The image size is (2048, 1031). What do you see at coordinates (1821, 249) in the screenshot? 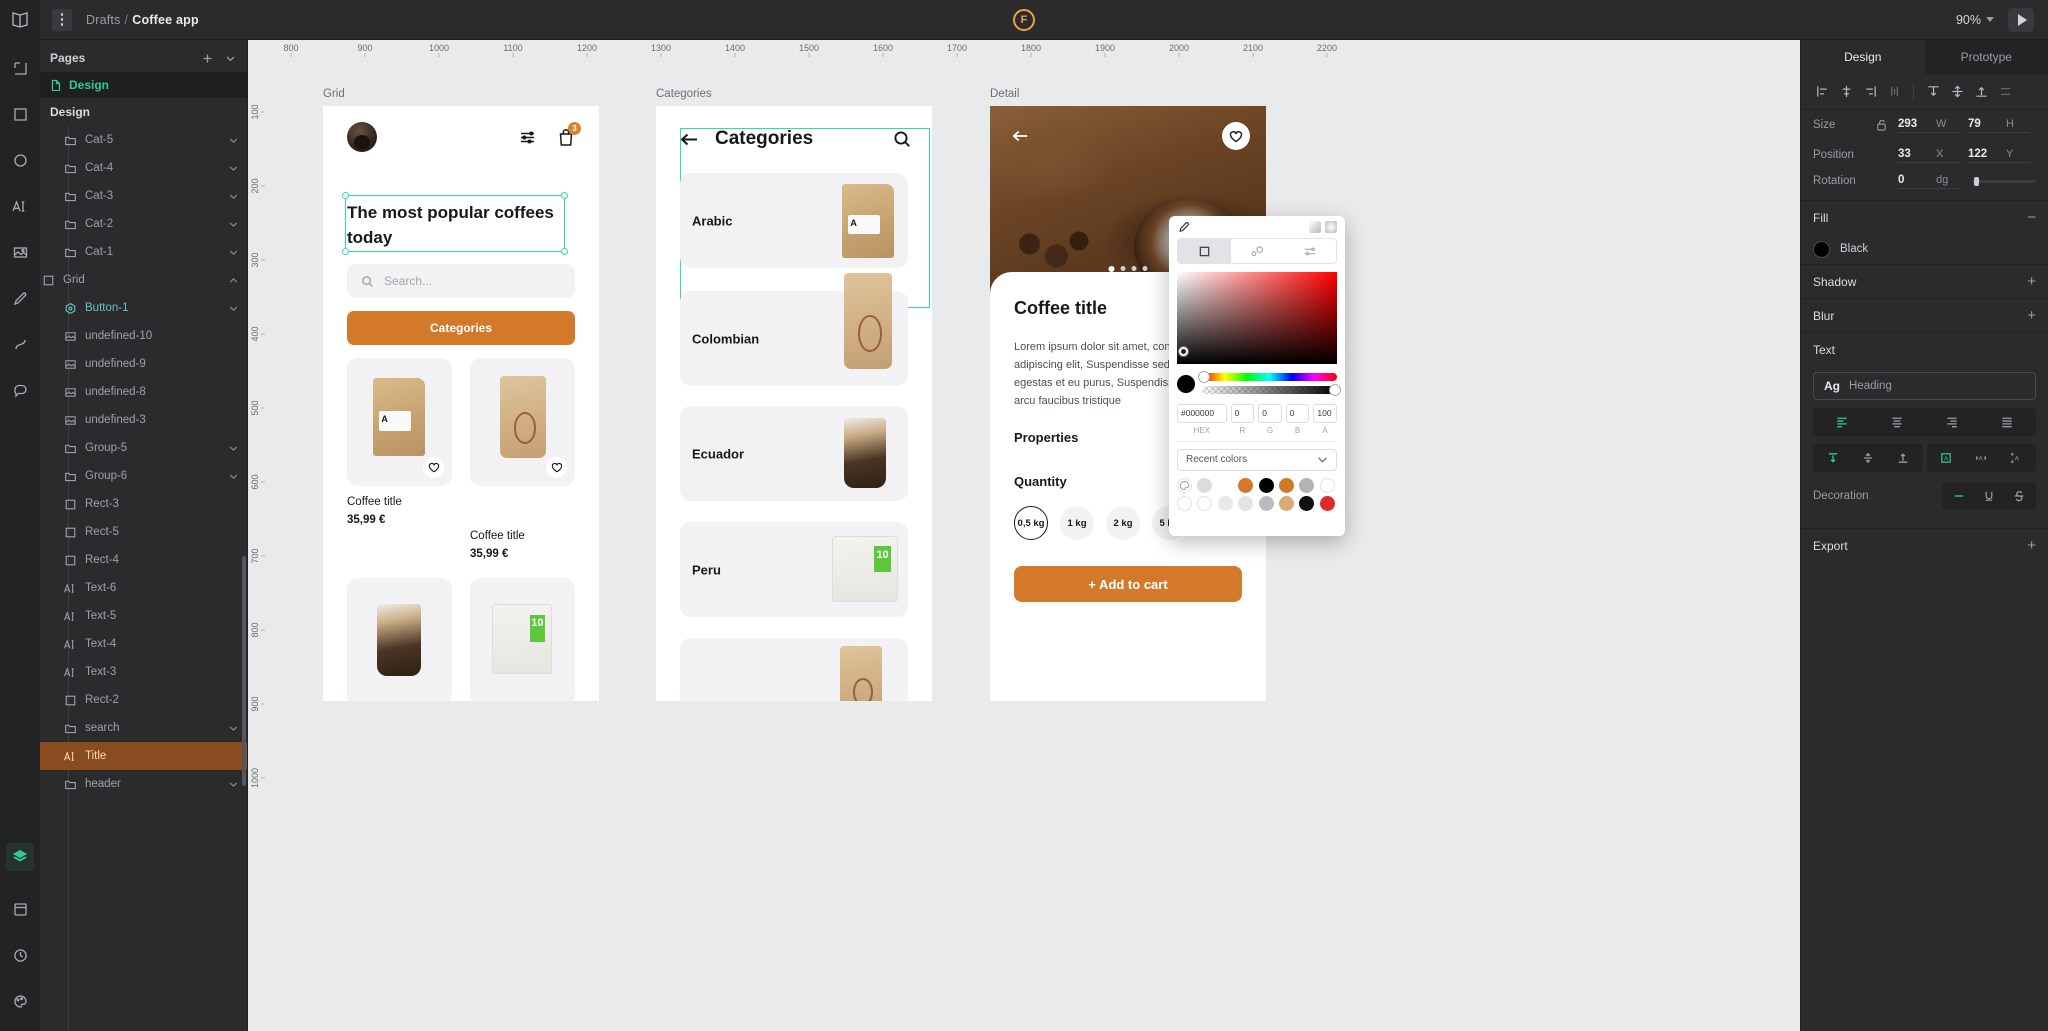
I see `fill-color-swatch` at bounding box center [1821, 249].